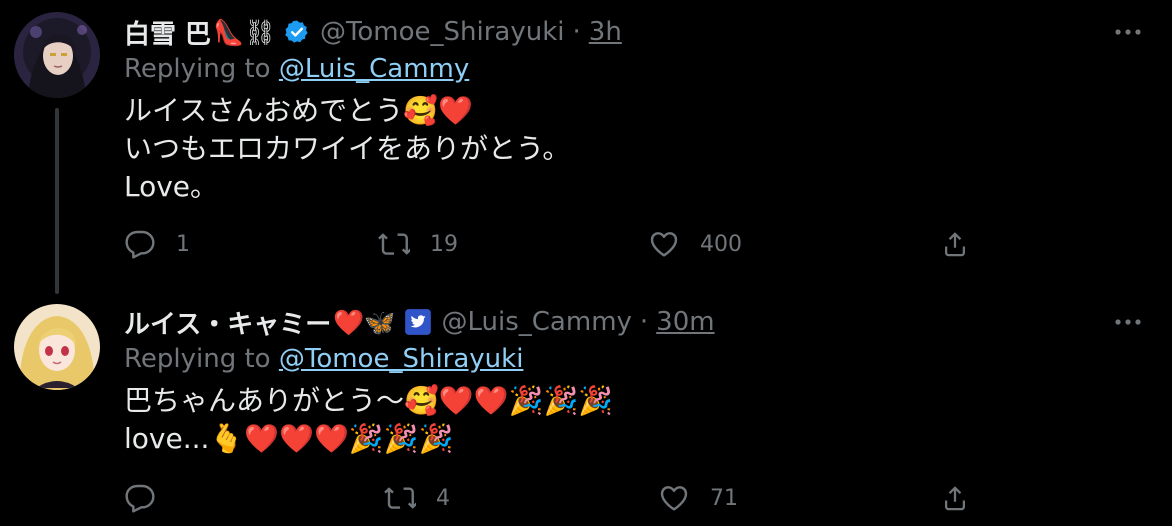 The height and width of the screenshot is (526, 1172). I want to click on replying-to: Replying to @Tomoe_Shirayuki, so click(323, 359).